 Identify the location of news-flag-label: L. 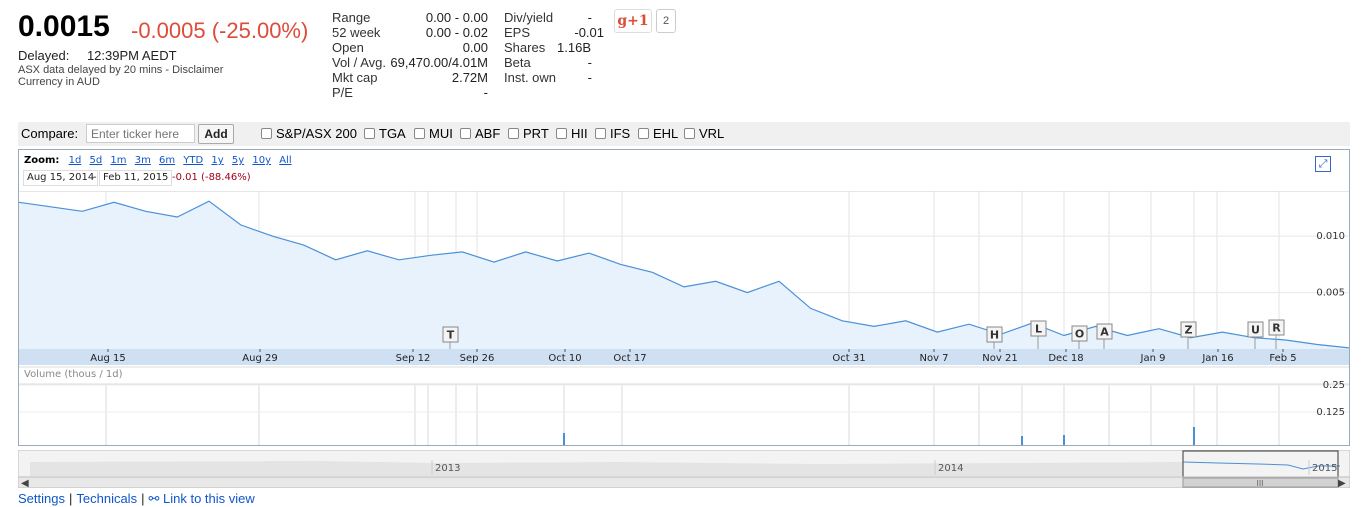
(1038, 329).